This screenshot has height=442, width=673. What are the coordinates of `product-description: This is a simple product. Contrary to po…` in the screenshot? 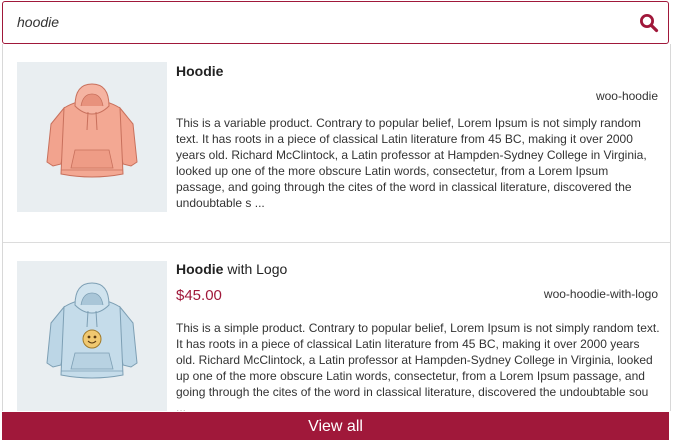 It's located at (418, 366).